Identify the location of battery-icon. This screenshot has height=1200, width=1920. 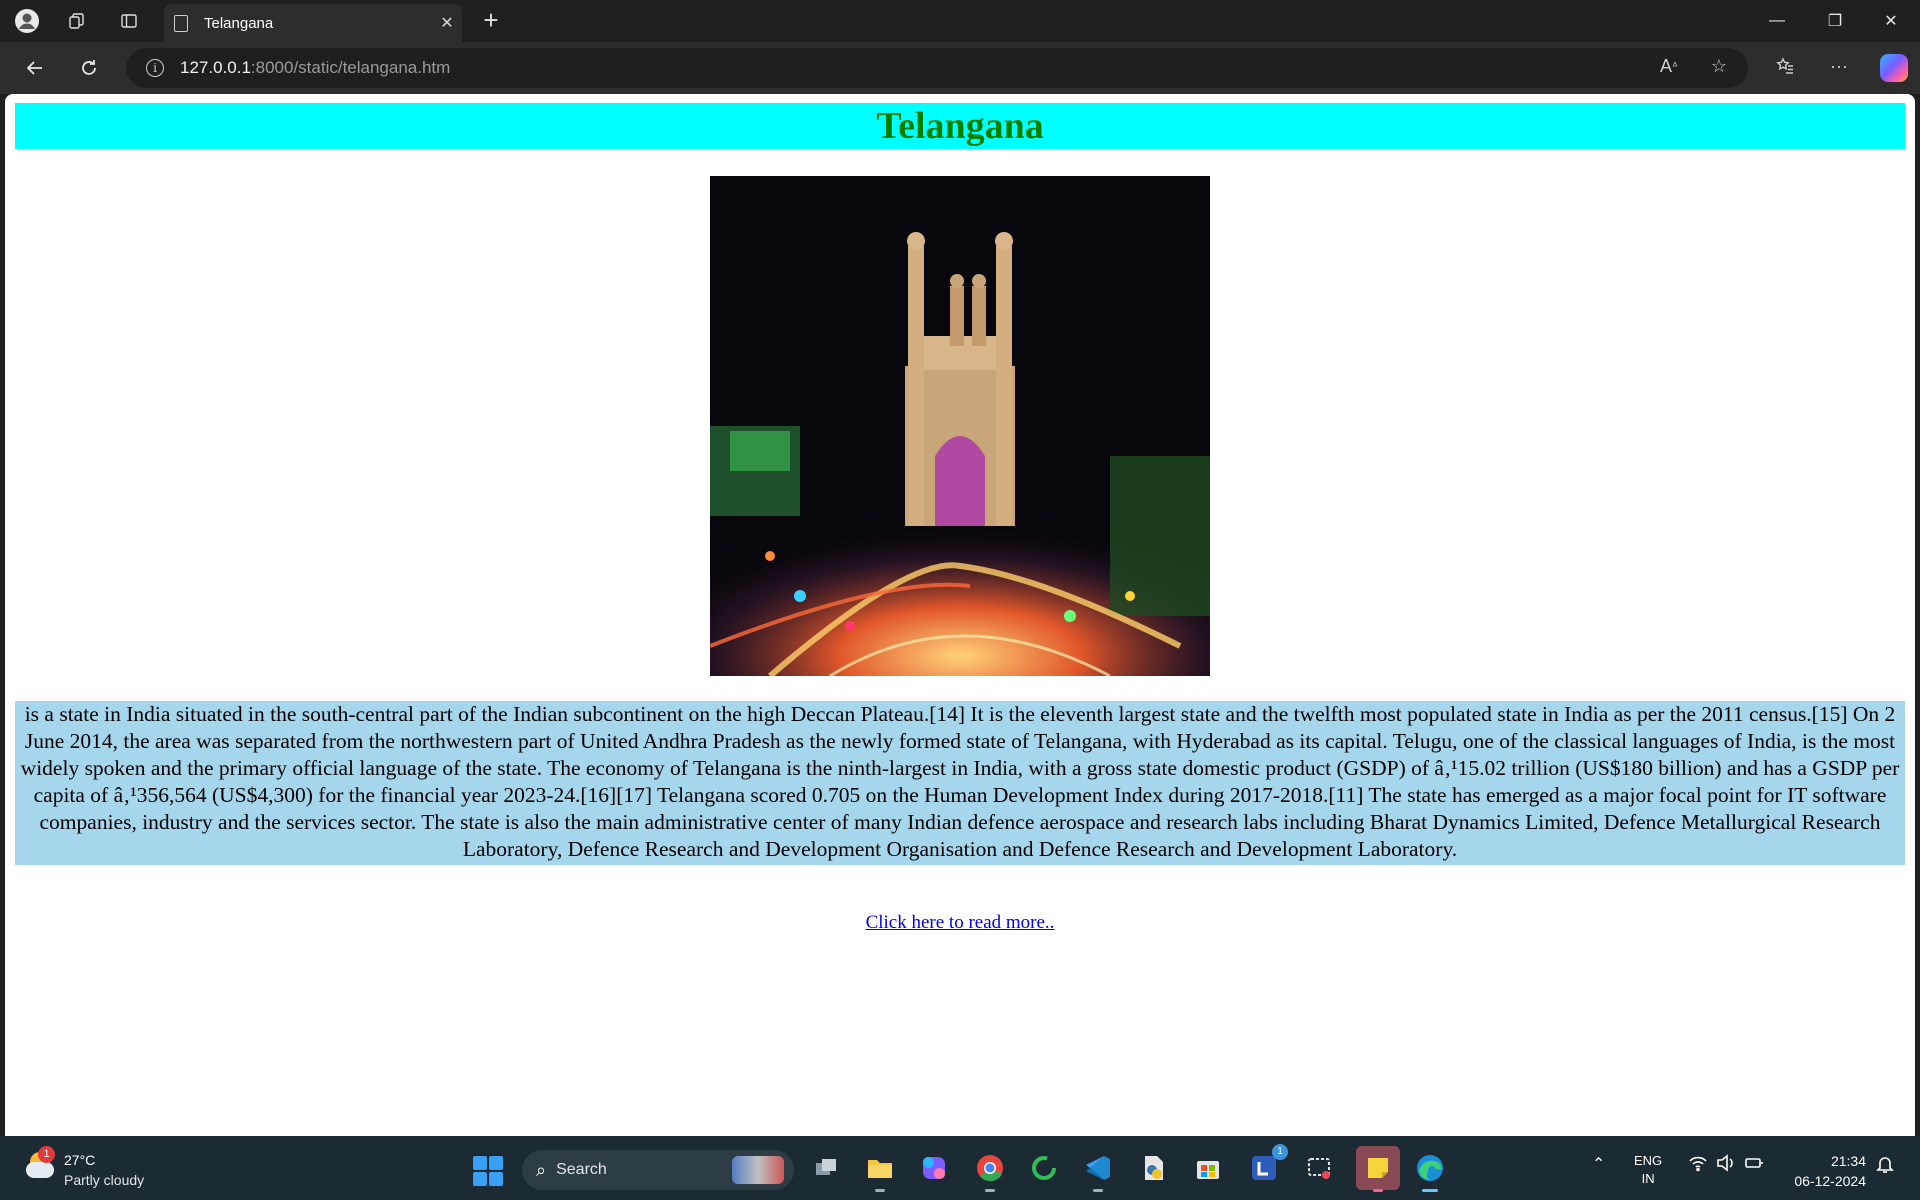
(1754, 1165).